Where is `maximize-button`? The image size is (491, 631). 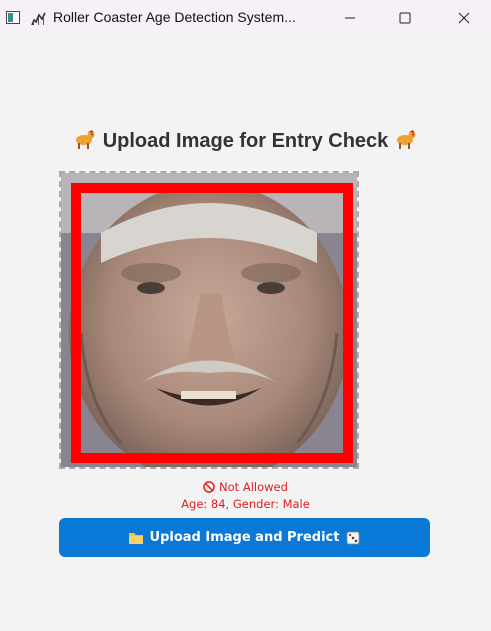
maximize-button is located at coordinates (405, 18).